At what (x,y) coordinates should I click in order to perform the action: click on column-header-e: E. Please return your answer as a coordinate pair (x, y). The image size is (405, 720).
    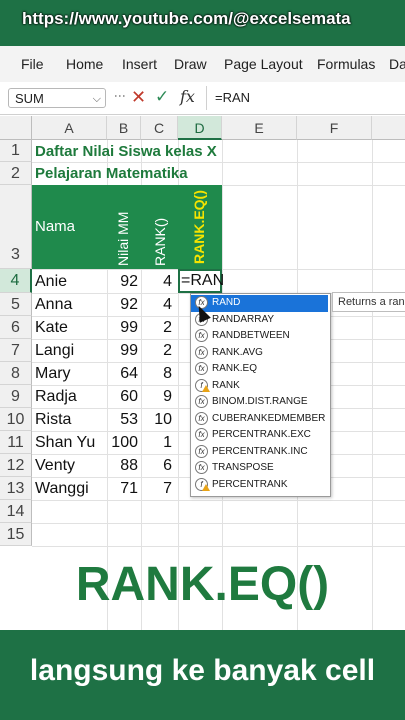
    Looking at the image, I should click on (259, 128).